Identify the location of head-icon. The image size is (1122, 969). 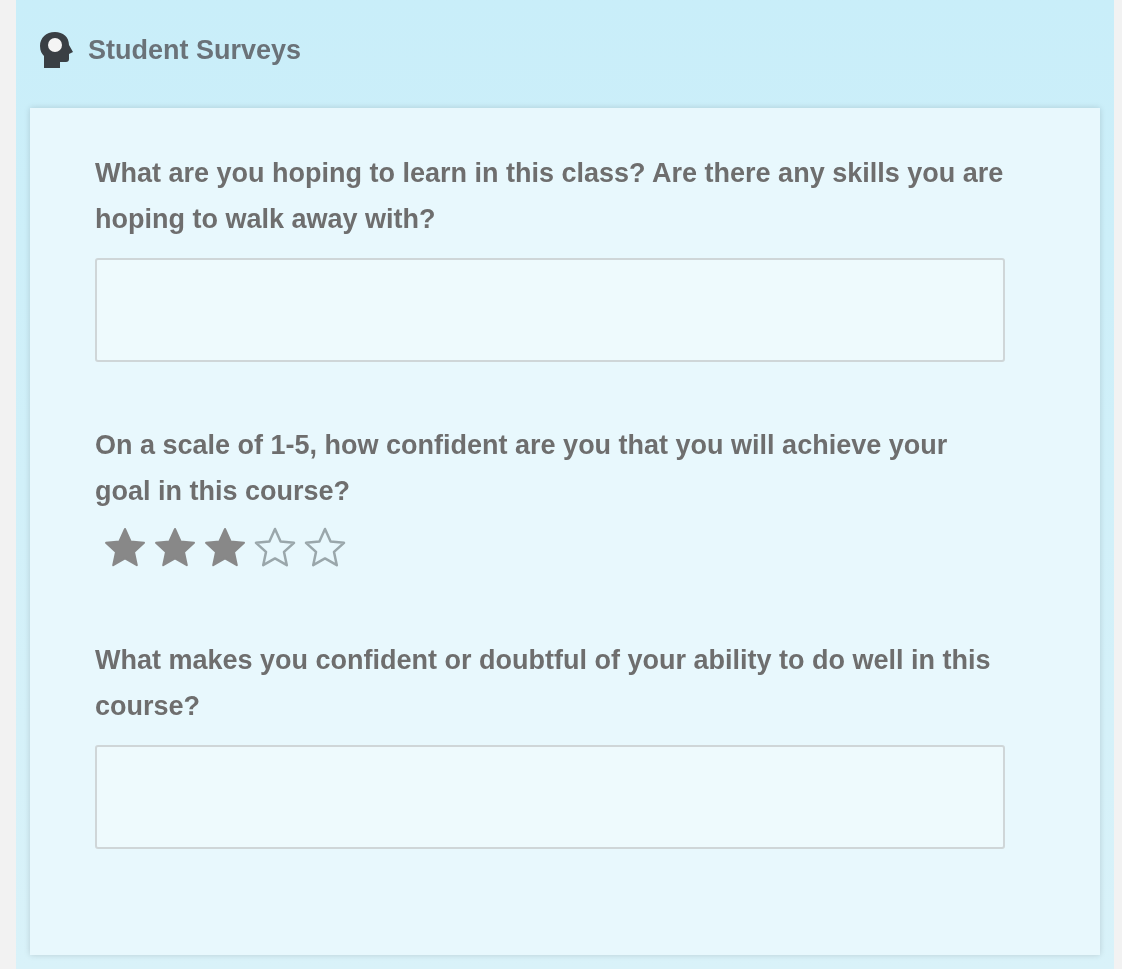
(56, 50).